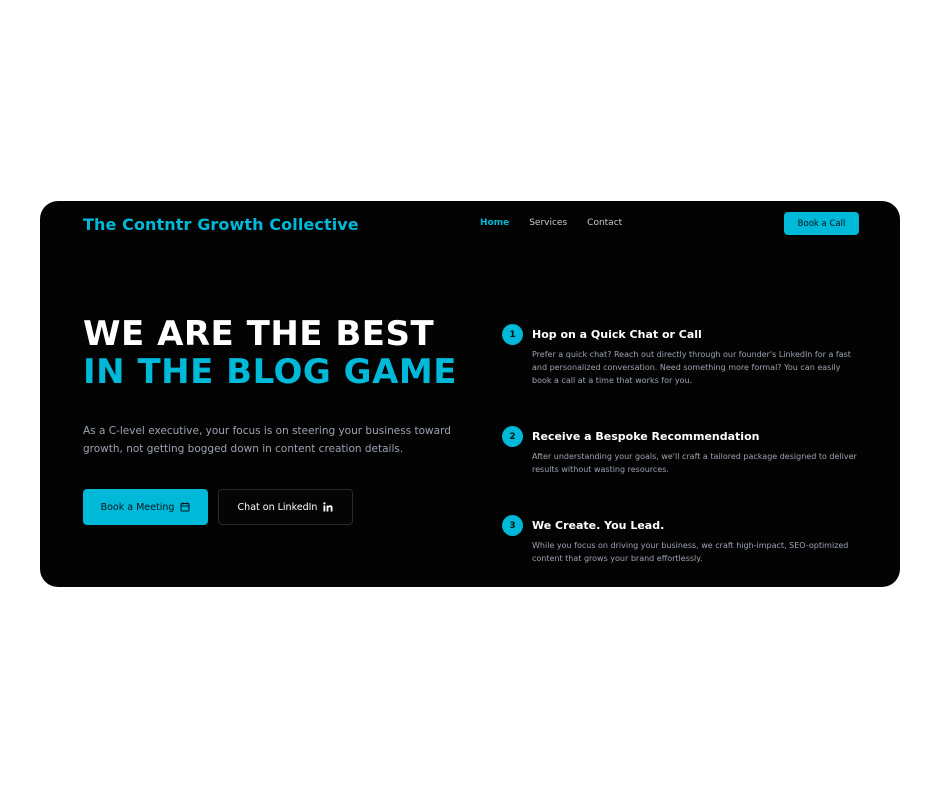 The width and height of the screenshot is (940, 788). Describe the element at coordinates (604, 223) in the screenshot. I see `nav-item-contact: Contact` at that location.